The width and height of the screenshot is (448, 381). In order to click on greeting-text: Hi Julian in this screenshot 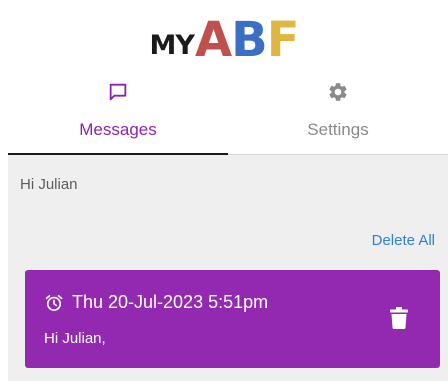, I will do `click(49, 184)`.